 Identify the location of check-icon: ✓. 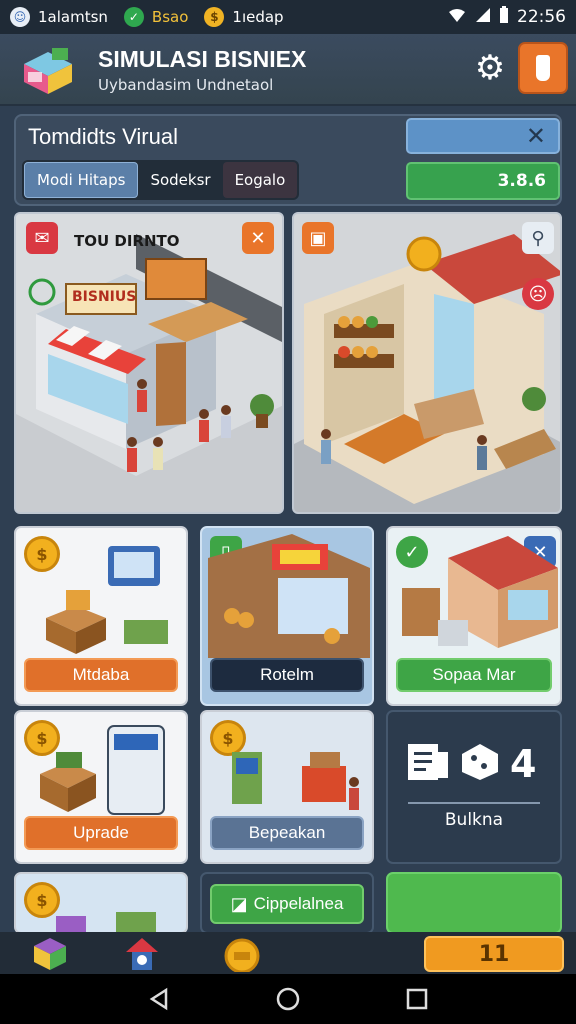
(133, 17).